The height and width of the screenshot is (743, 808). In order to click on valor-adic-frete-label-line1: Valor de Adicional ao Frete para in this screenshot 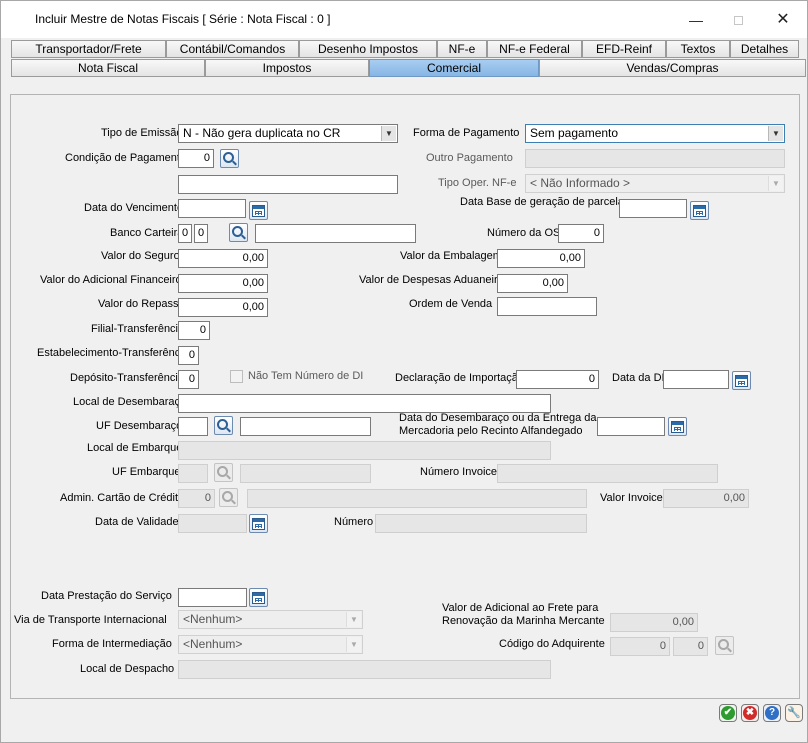, I will do `click(520, 608)`.